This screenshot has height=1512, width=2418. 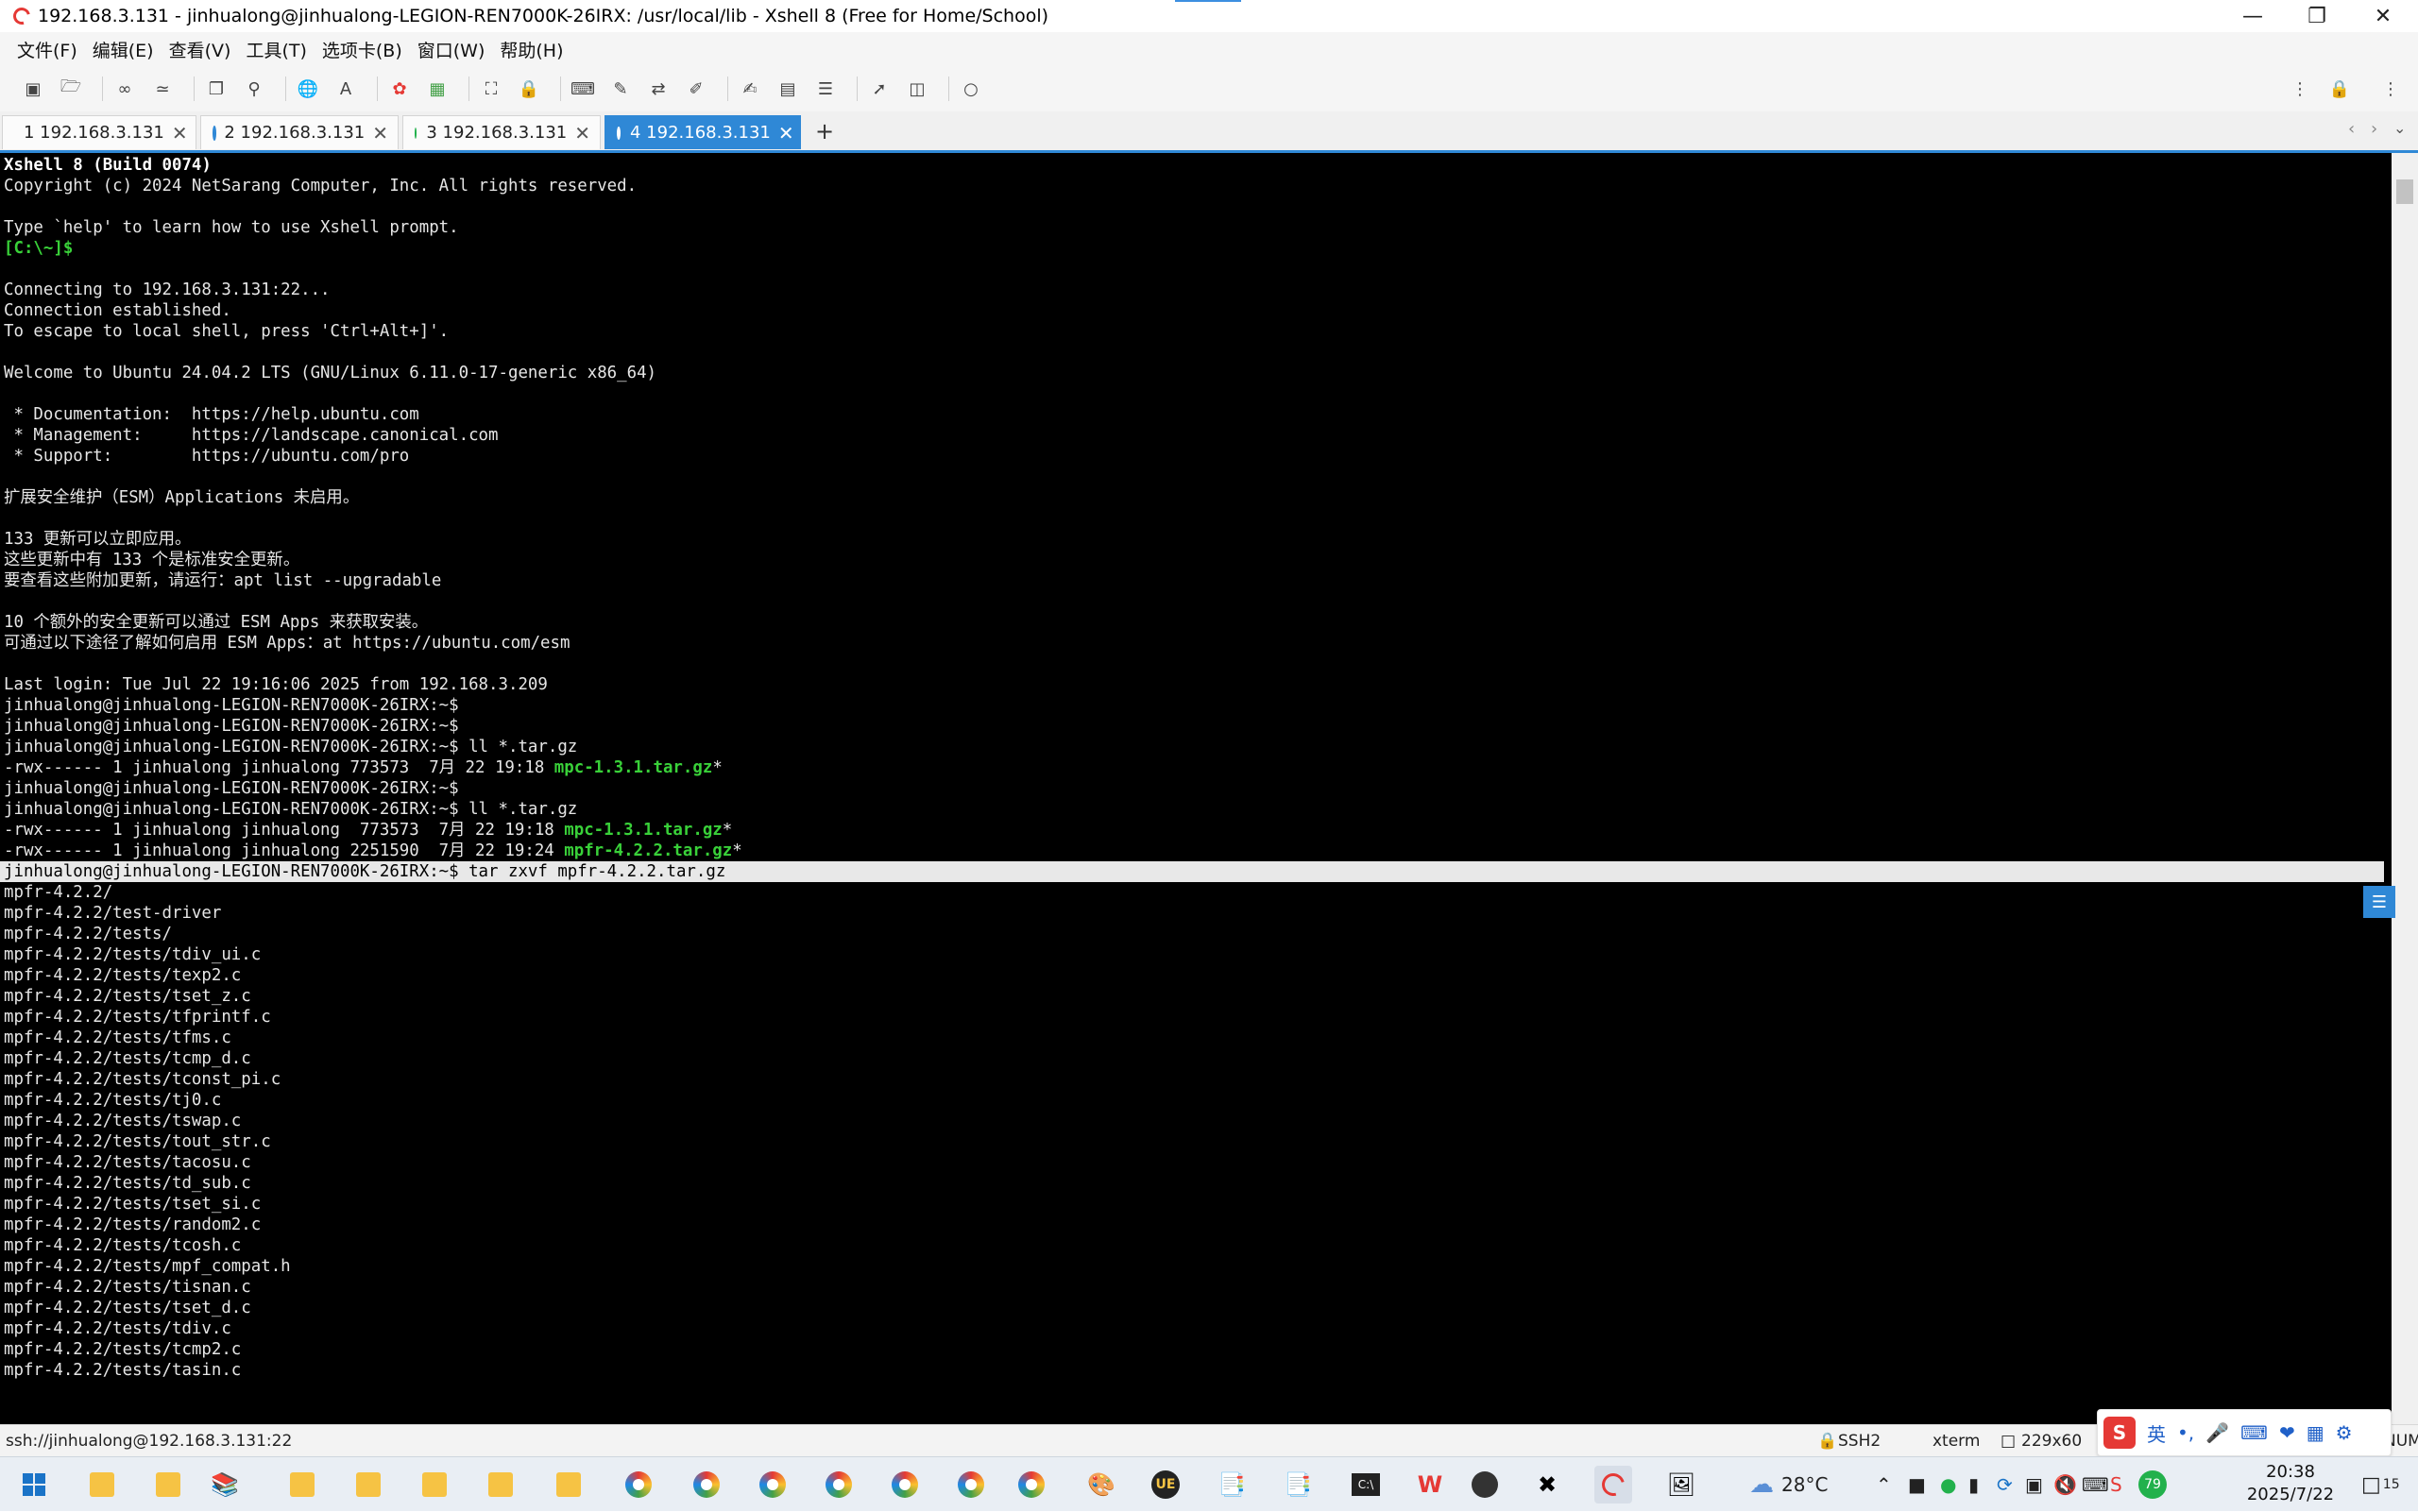 What do you see at coordinates (71, 89) in the screenshot?
I see `open-folder-icon: 🗁` at bounding box center [71, 89].